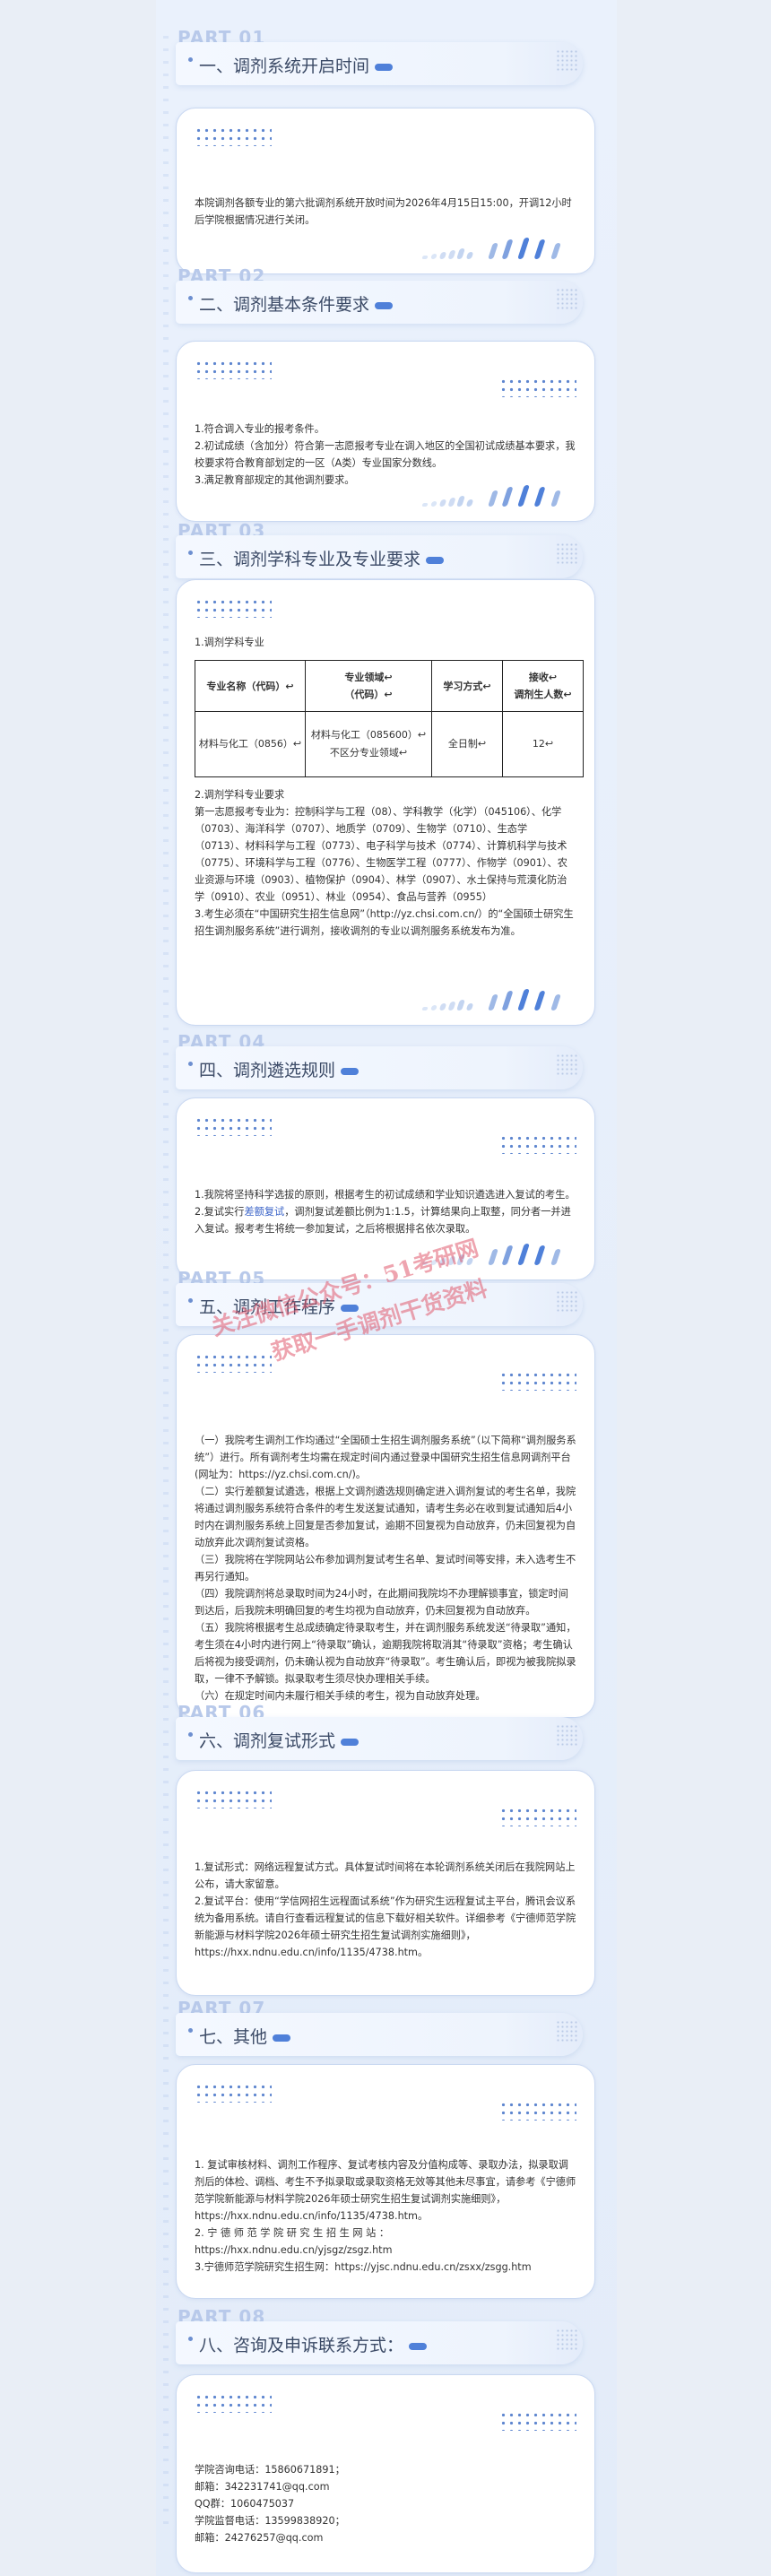 The height and width of the screenshot is (2576, 771). Describe the element at coordinates (313, 2344) in the screenshot. I see `section-title: 八、咨询及申诉联系方式：` at that location.